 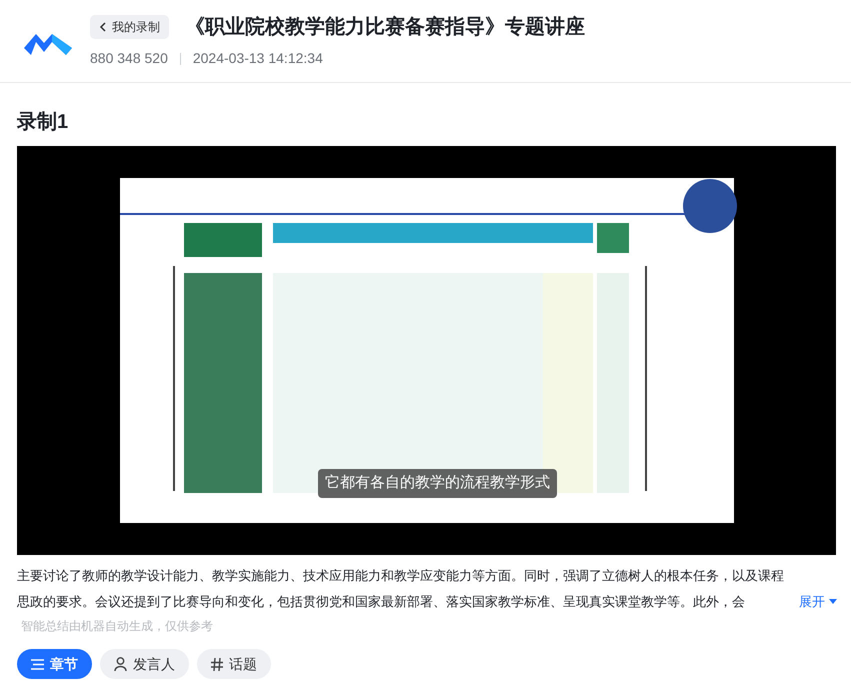 I want to click on disclaimer-text: 智能总结由机器自动生成，仅供参考, so click(x=117, y=626).